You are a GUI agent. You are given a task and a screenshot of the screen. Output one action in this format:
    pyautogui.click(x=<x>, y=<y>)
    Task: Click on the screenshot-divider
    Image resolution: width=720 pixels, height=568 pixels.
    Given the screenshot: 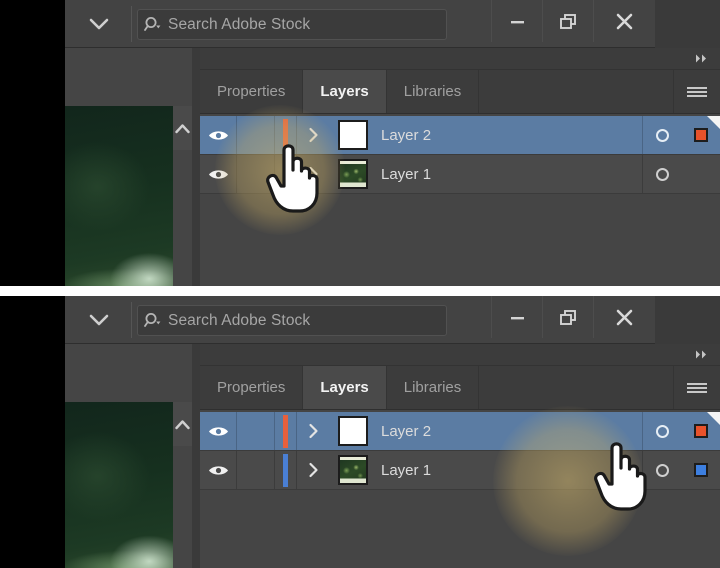 What is the action you would take?
    pyautogui.click(x=360, y=291)
    